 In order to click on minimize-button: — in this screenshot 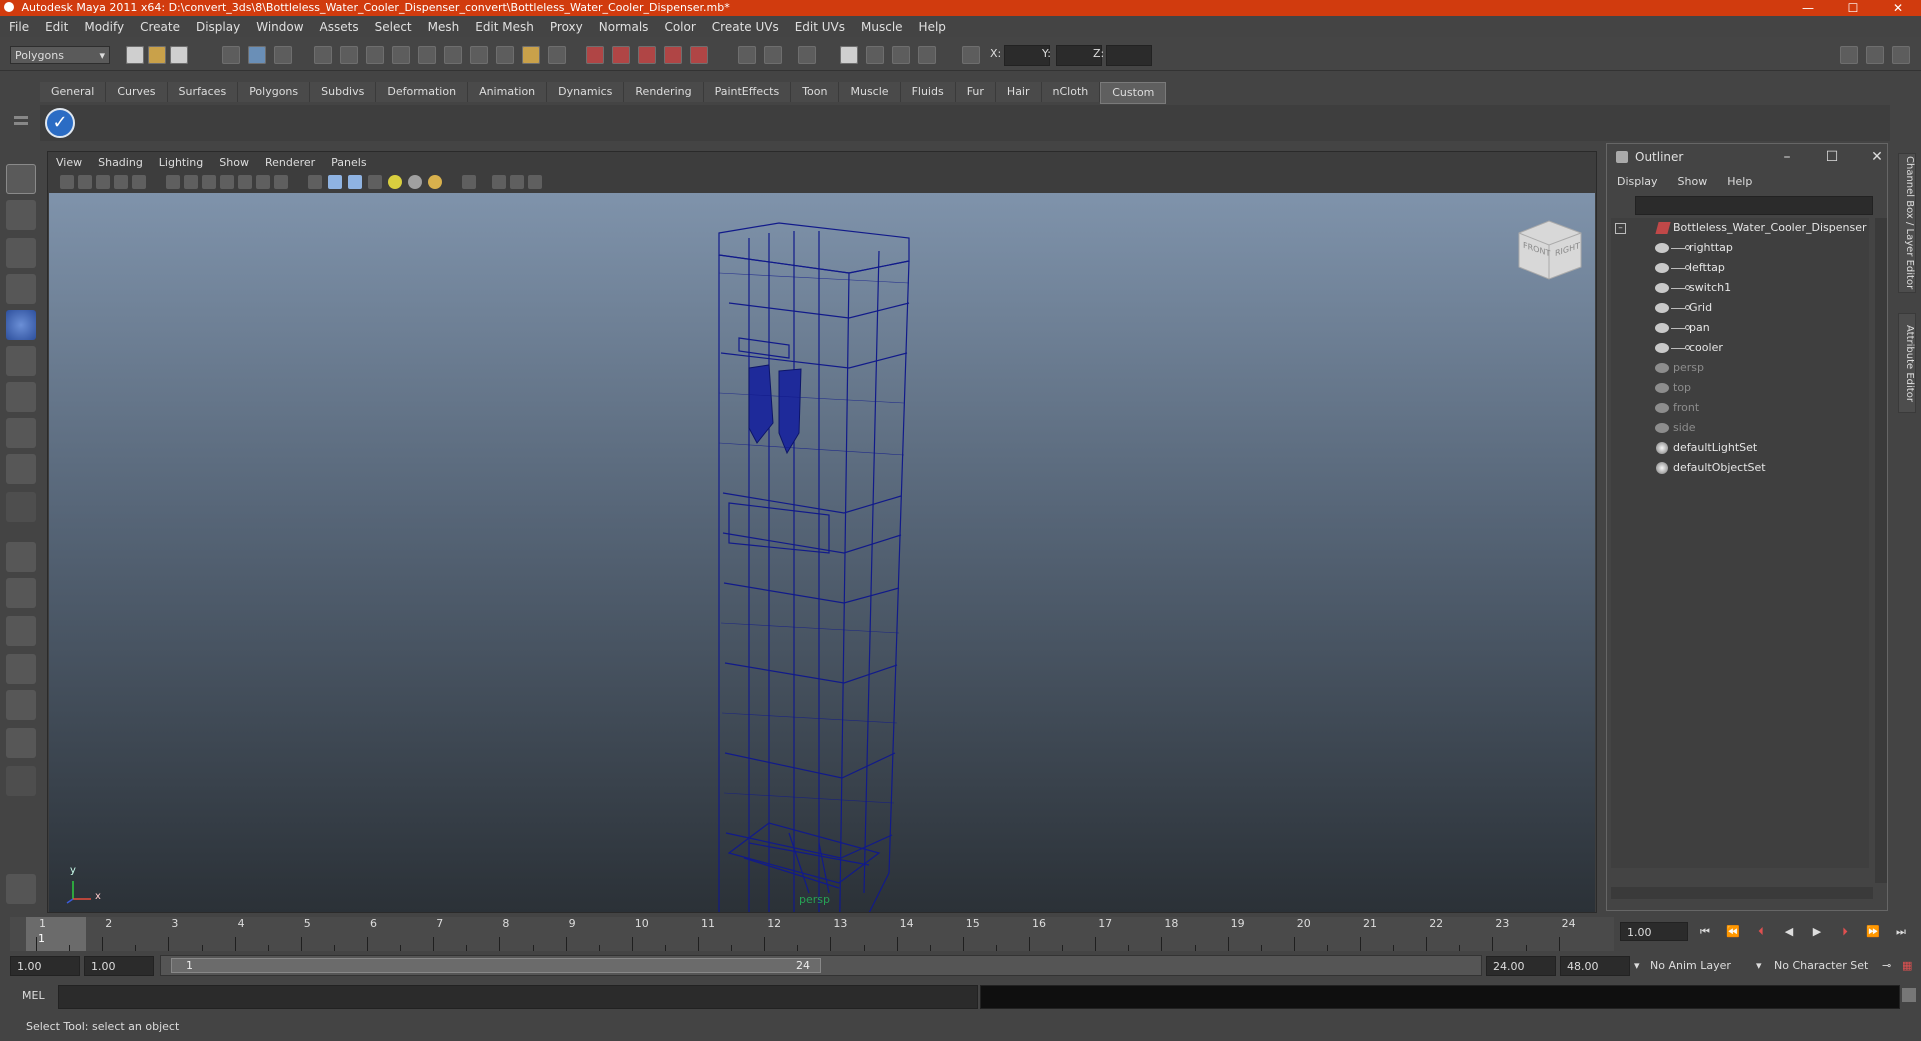, I will do `click(1808, 8)`.